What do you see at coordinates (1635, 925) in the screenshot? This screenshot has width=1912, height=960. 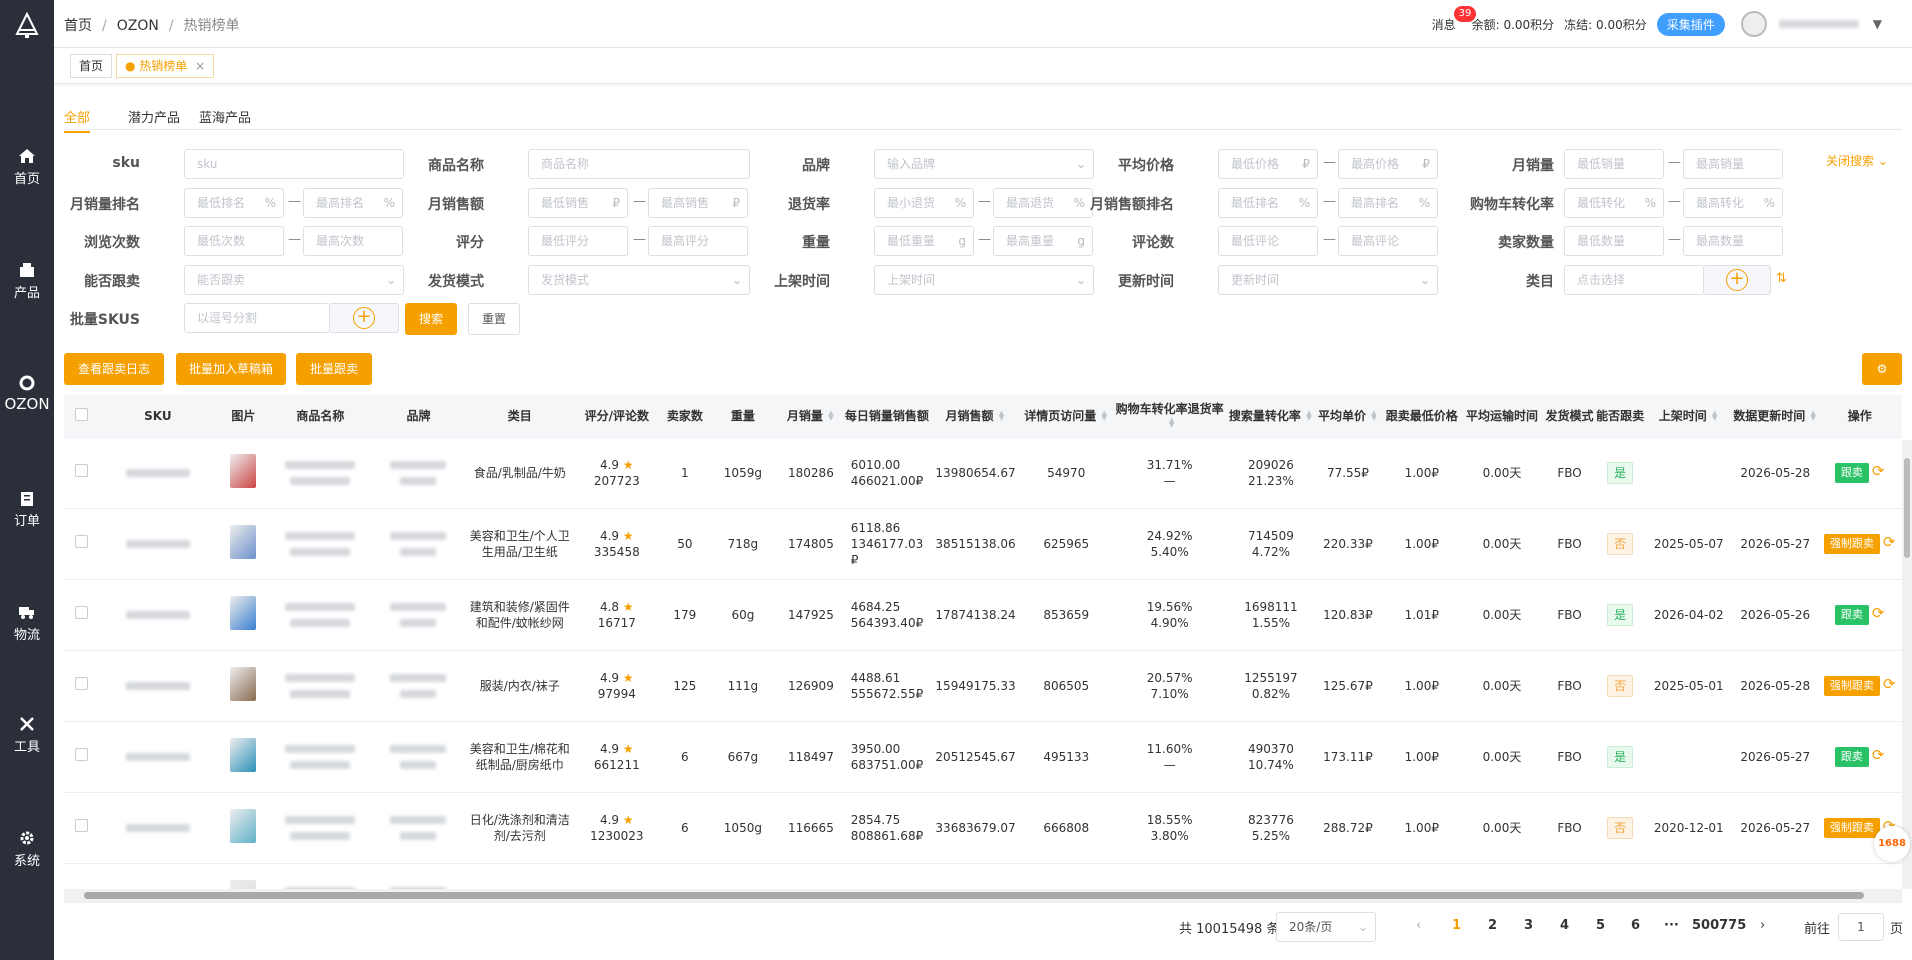 I see `page-6: 6` at bounding box center [1635, 925].